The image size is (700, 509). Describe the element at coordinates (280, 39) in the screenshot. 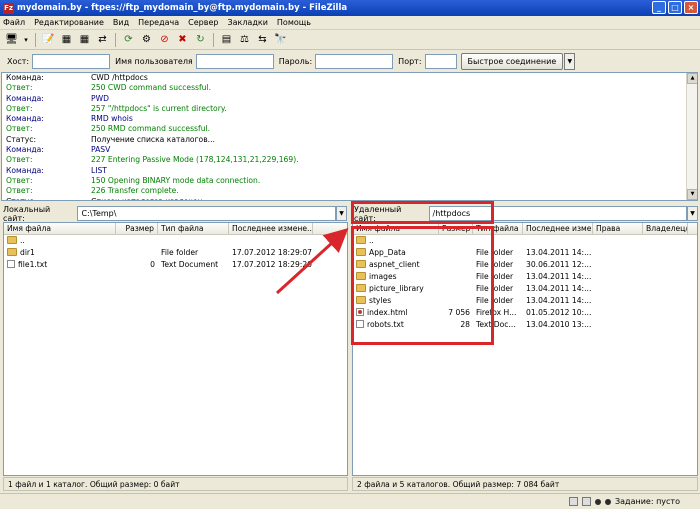

I see `search-icon: 🔭` at that location.